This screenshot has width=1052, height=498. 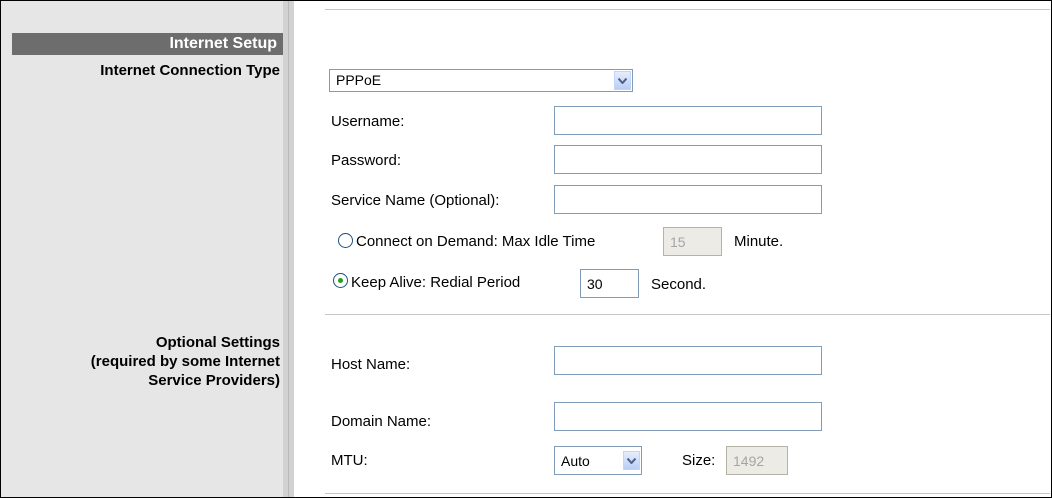 I want to click on connection-type-value: PPPoE, so click(x=359, y=80).